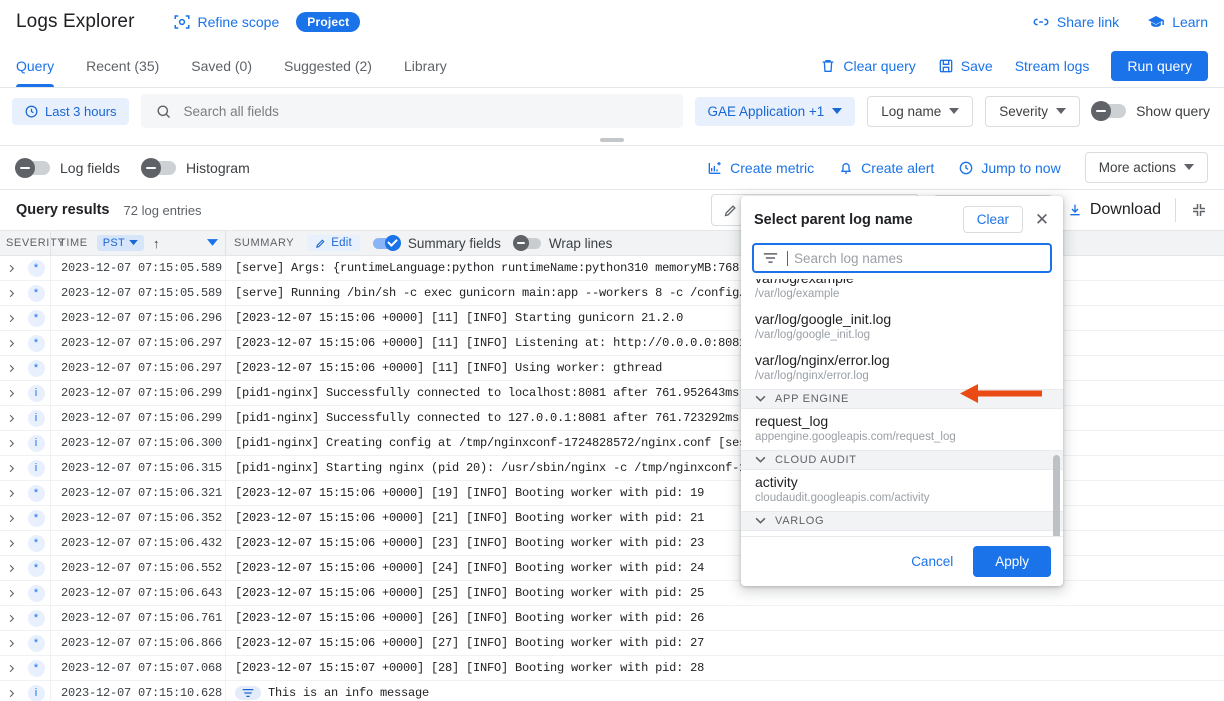  Describe the element at coordinates (1146, 167) in the screenshot. I see `more-actions-button: More actions` at that location.